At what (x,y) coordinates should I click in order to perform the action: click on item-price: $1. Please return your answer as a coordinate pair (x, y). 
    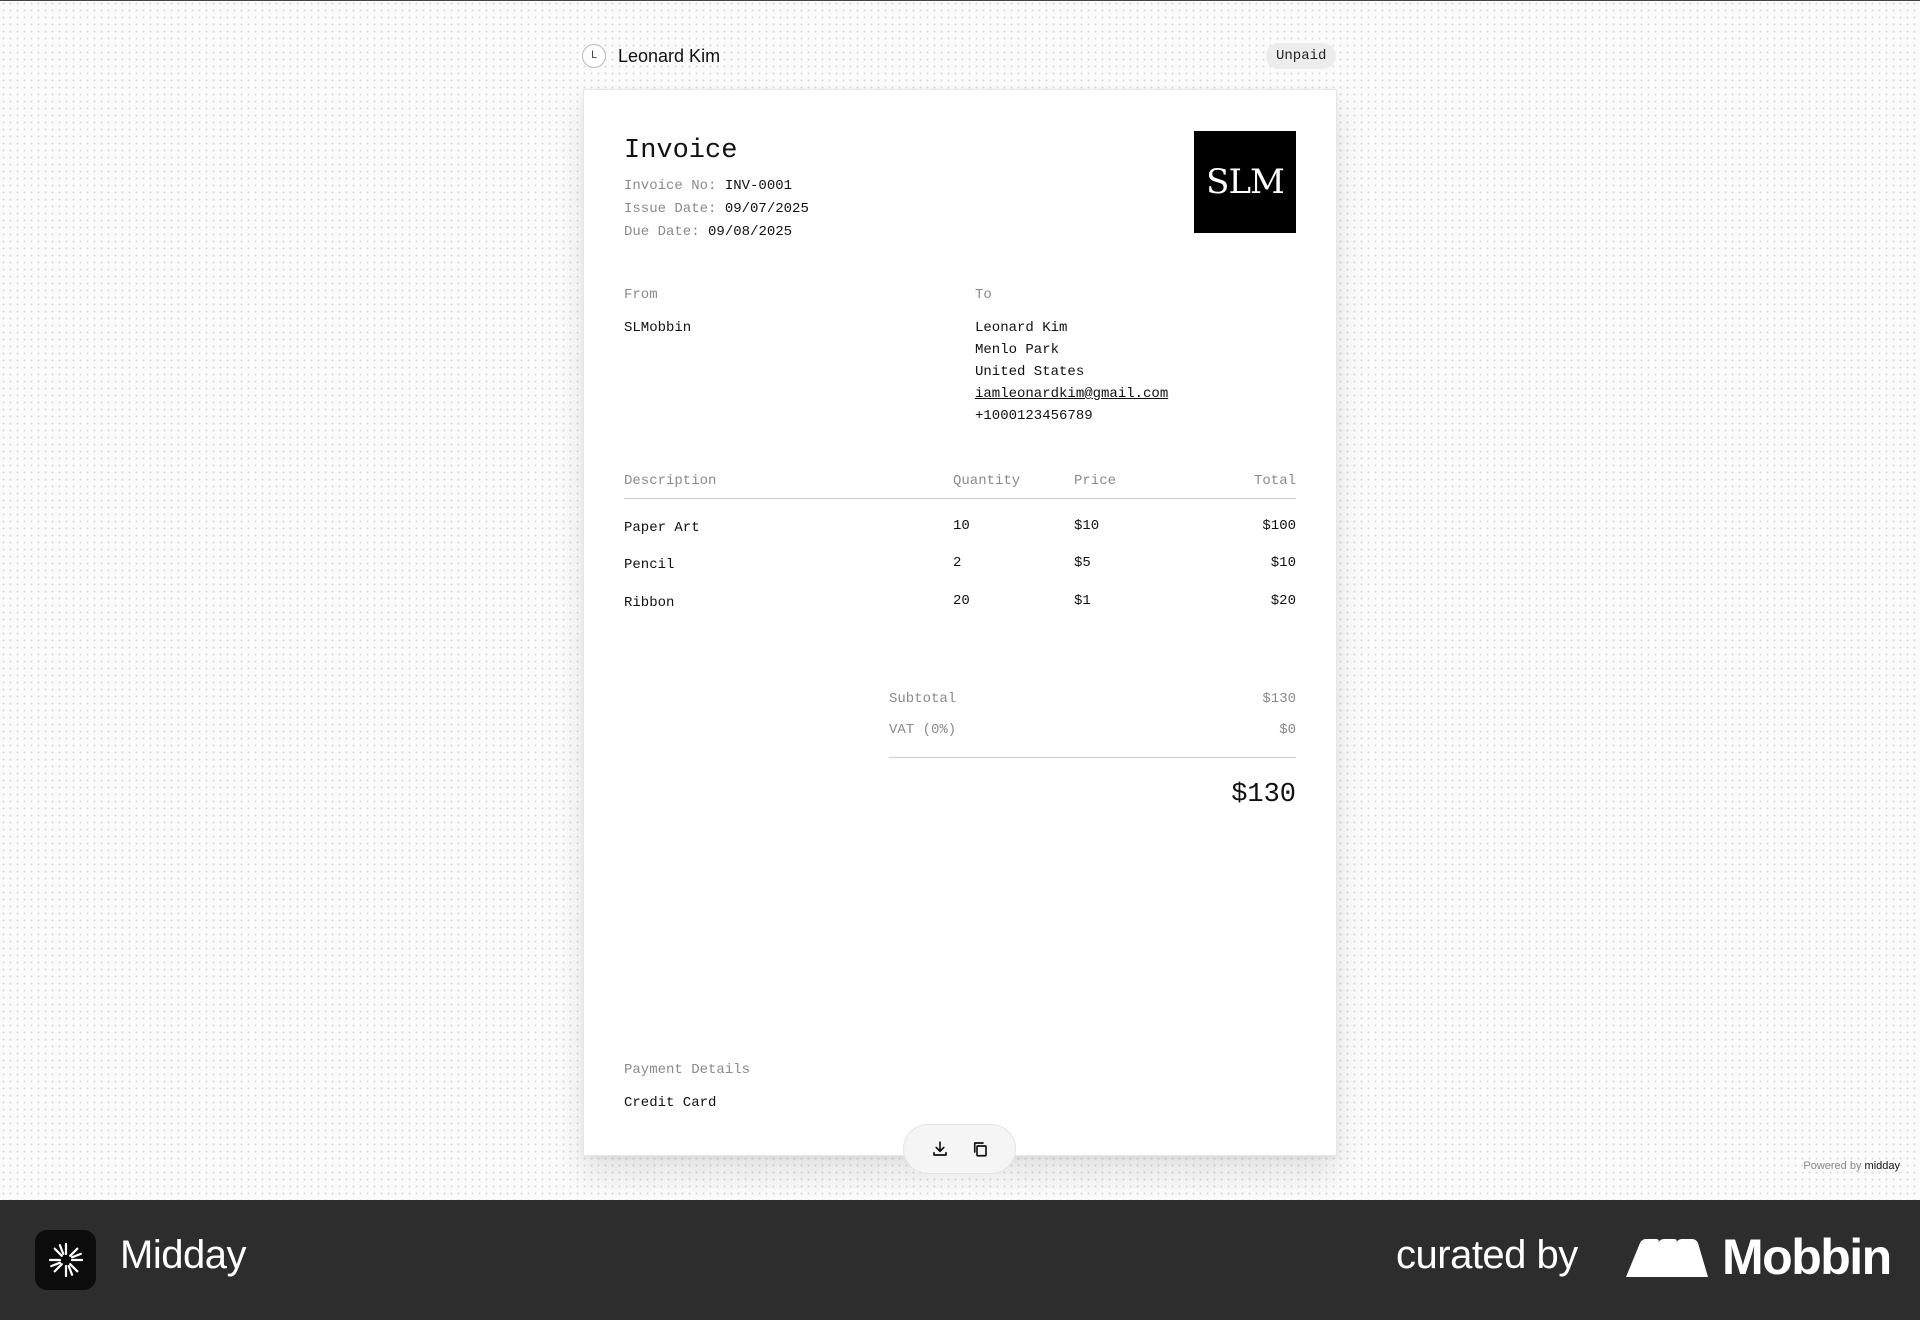
    Looking at the image, I should click on (1082, 601).